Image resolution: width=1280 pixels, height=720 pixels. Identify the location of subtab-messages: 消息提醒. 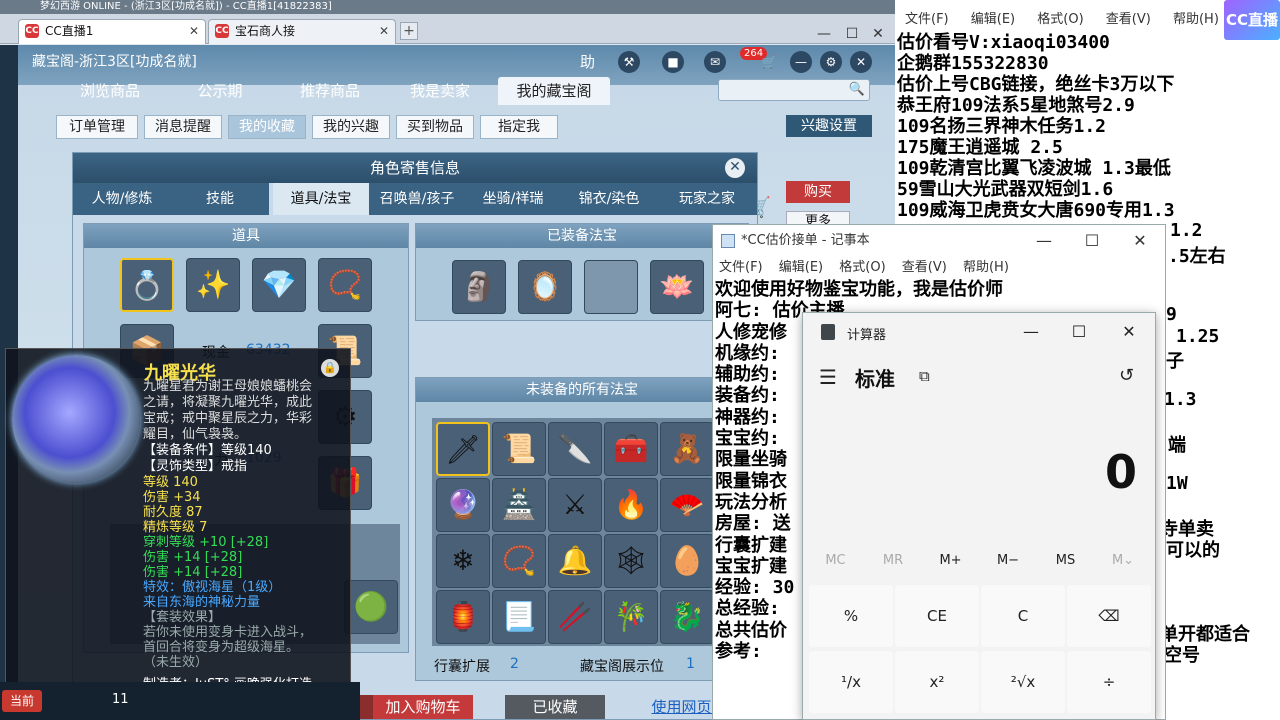
(183, 127).